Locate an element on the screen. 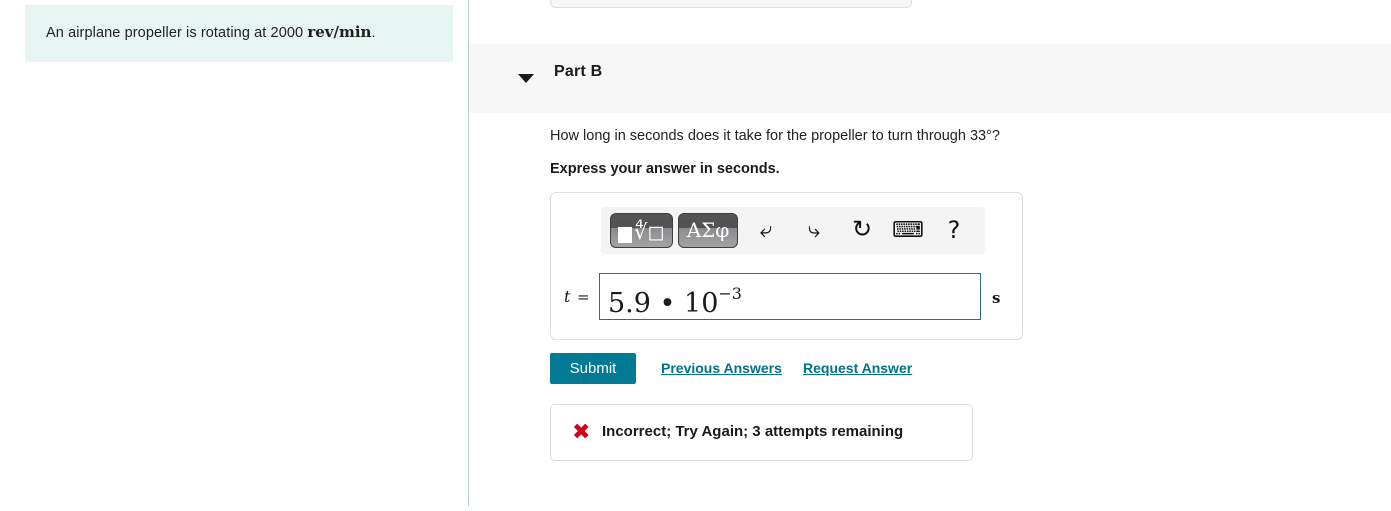  undo-icon: ⤶ is located at coordinates (766, 230).